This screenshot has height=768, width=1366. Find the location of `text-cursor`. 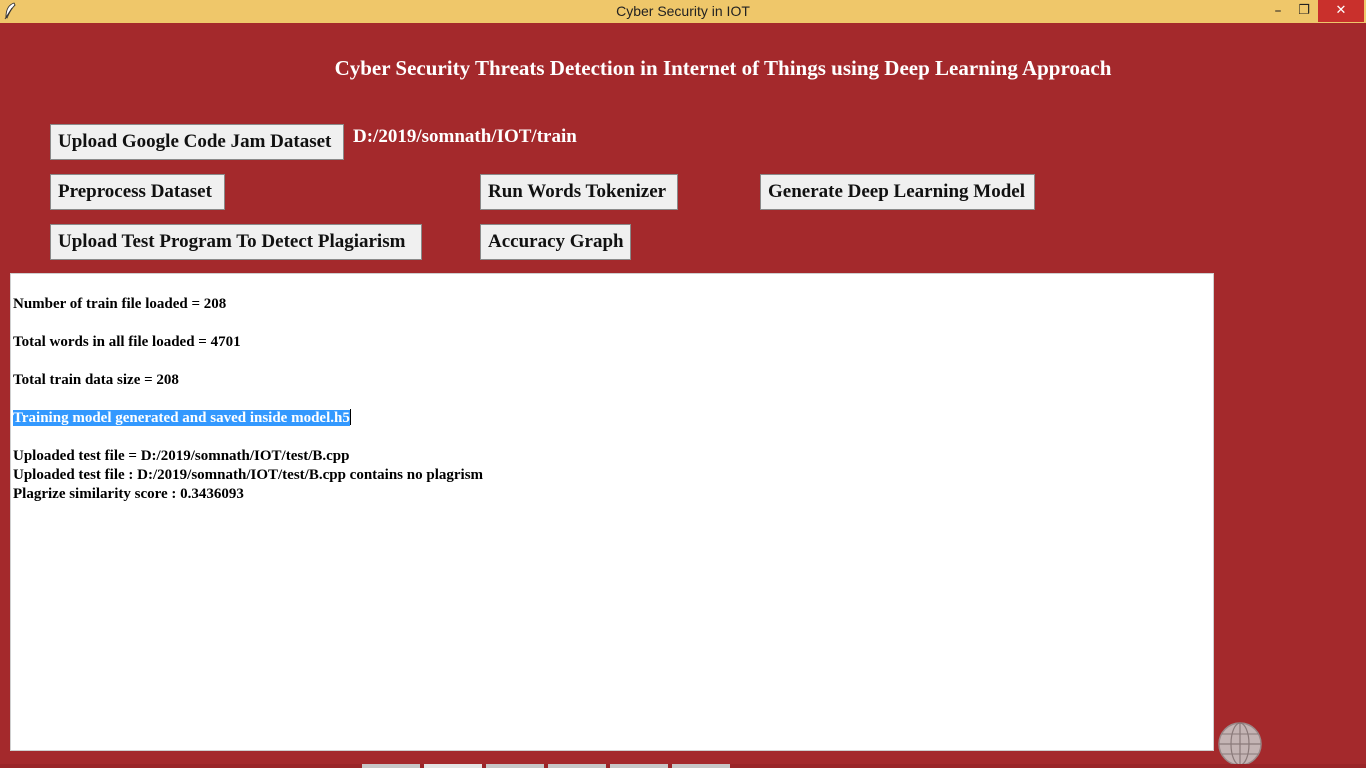

text-cursor is located at coordinates (350, 417).